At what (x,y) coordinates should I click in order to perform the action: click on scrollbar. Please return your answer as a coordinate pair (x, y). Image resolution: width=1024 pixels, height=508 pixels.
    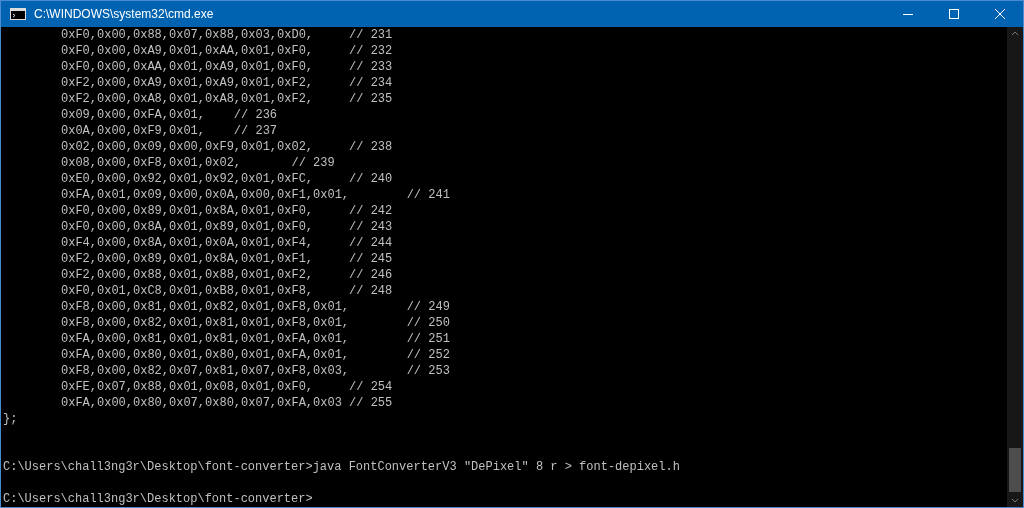
    Looking at the image, I should click on (1015, 267).